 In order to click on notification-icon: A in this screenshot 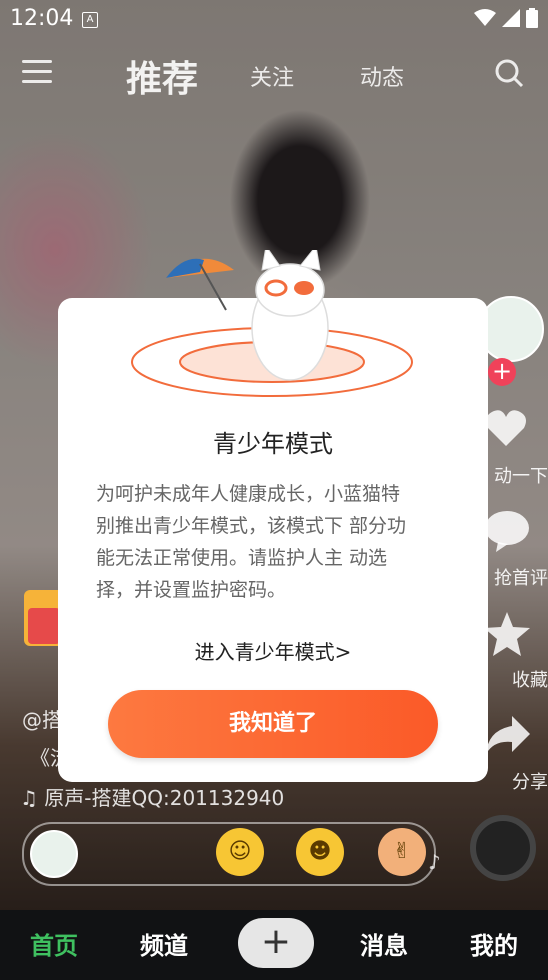, I will do `click(90, 20)`.